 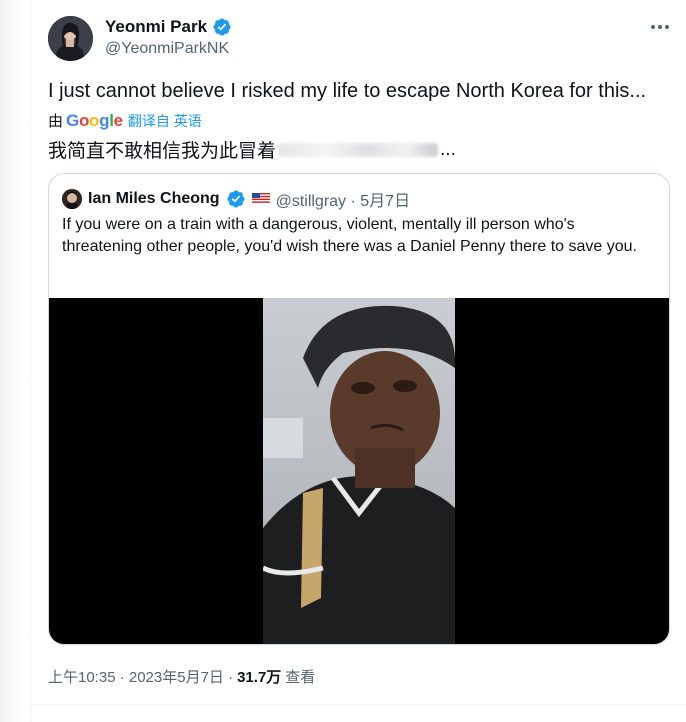 What do you see at coordinates (358, 149) in the screenshot?
I see `redacted-blur` at bounding box center [358, 149].